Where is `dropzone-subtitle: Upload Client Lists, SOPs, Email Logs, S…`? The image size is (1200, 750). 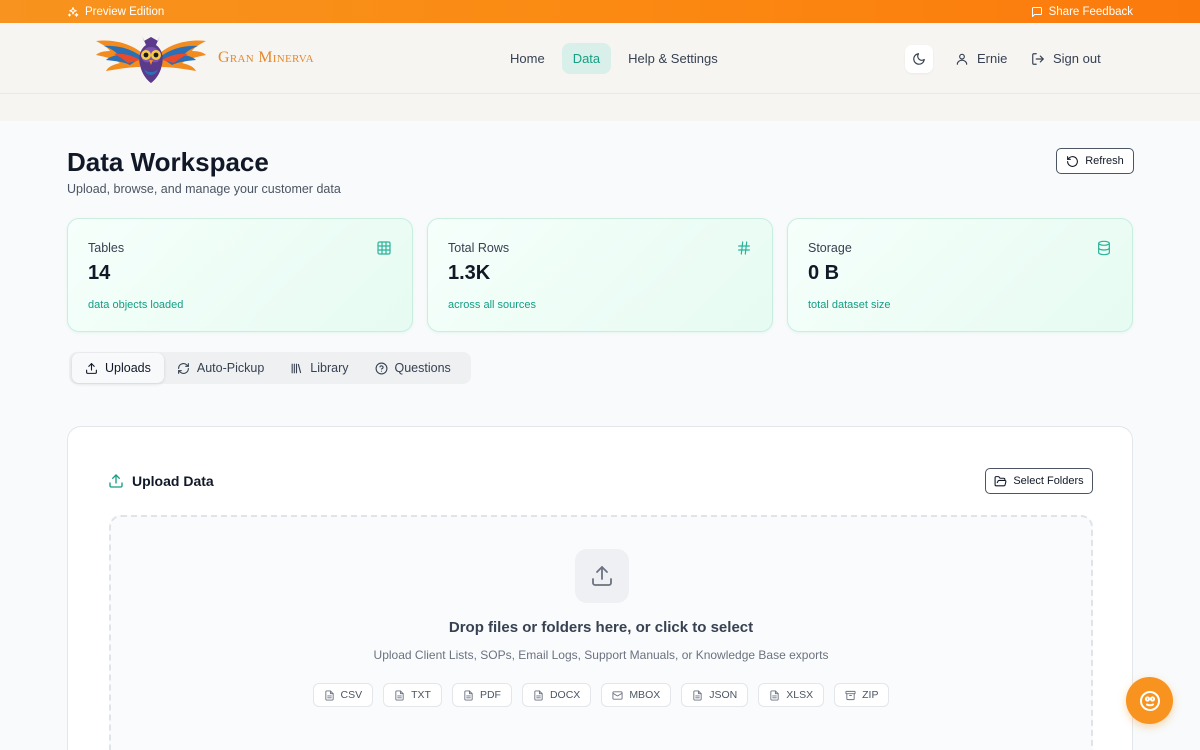
dropzone-subtitle: Upload Client Lists, SOPs, Email Logs, S… is located at coordinates (601, 655).